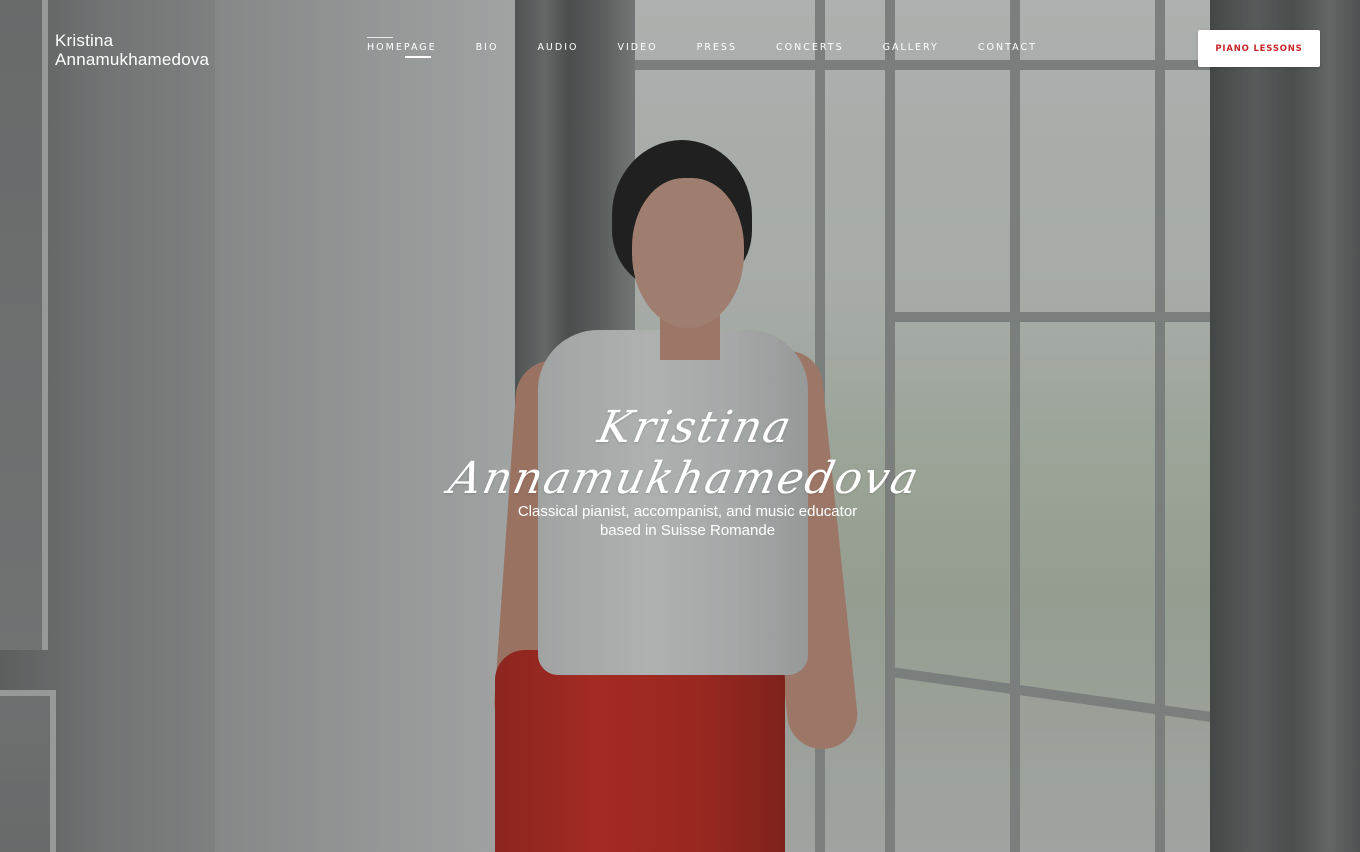  Describe the element at coordinates (717, 47) in the screenshot. I see `nav-item-press: PRESS` at that location.